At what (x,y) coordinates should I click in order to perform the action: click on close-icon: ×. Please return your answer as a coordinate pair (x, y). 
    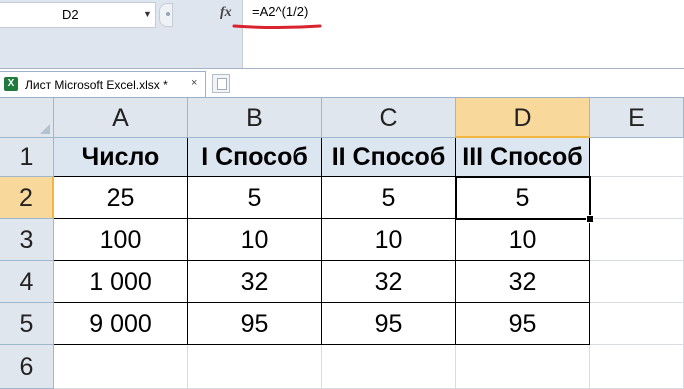
    Looking at the image, I should click on (194, 83).